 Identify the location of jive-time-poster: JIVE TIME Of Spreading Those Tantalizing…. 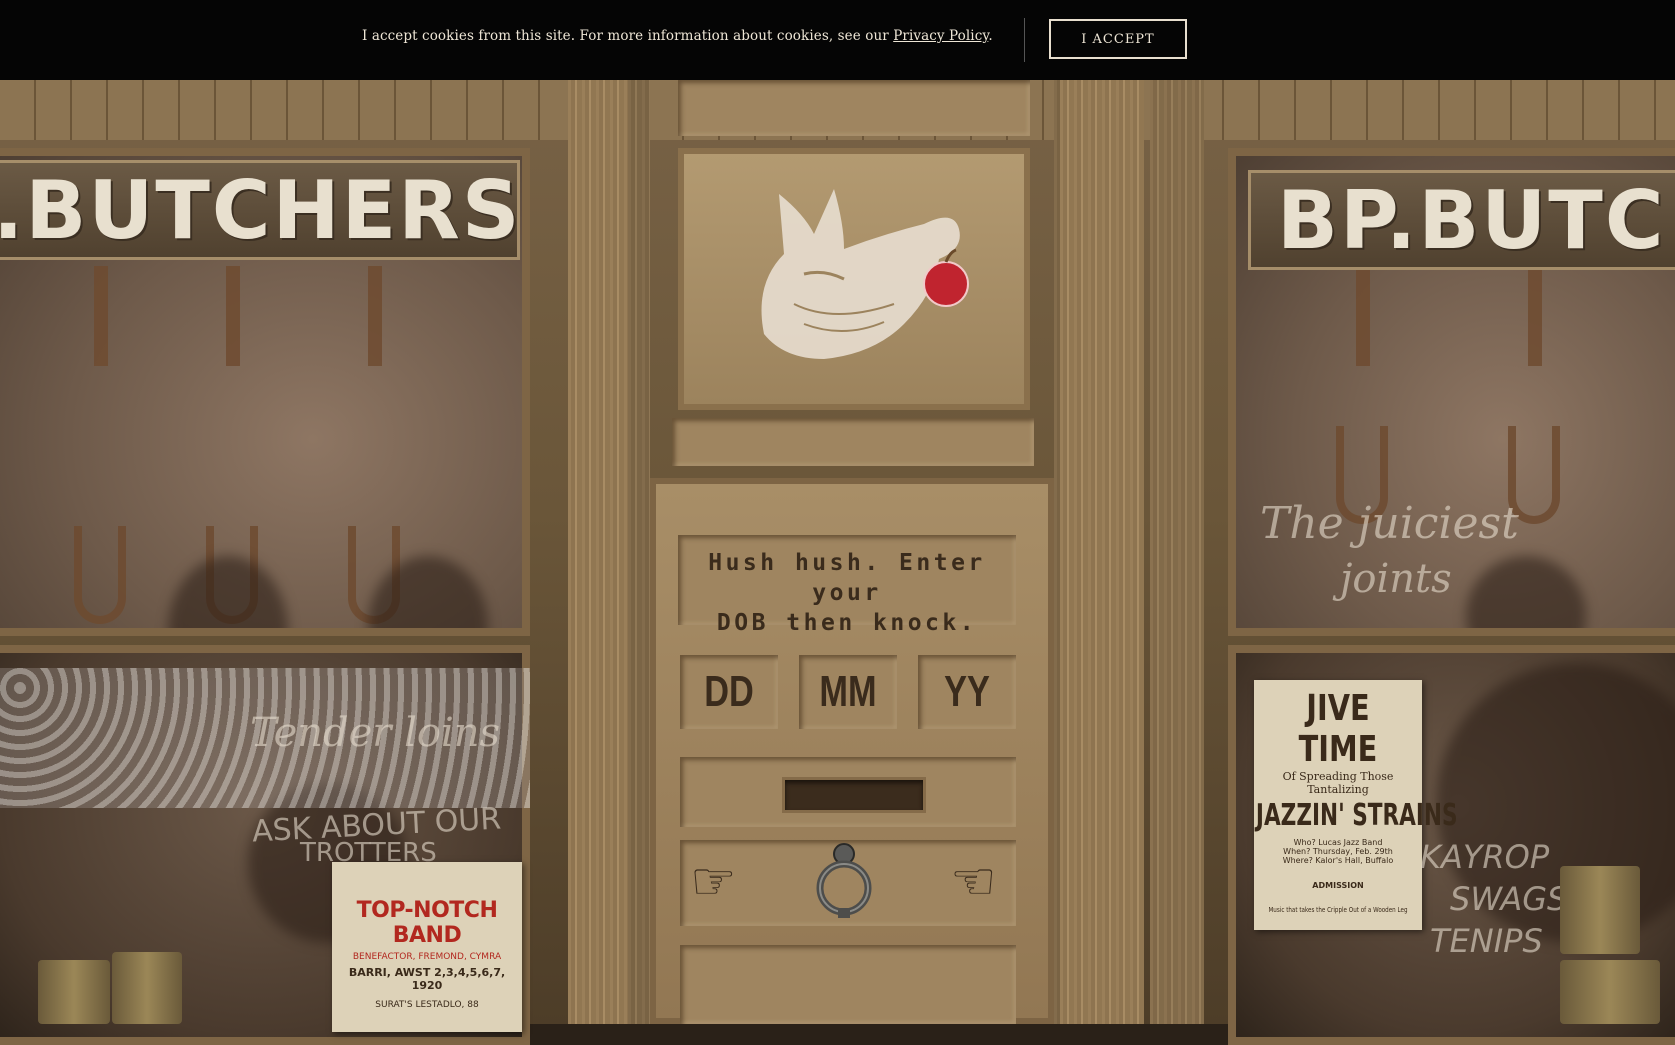
(1356, 805).